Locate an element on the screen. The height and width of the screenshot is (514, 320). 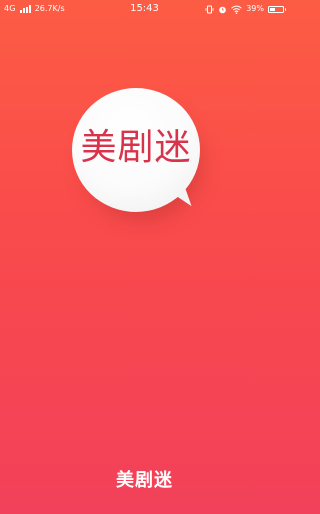
app-logo: 美剧迷 is located at coordinates (146, 154).